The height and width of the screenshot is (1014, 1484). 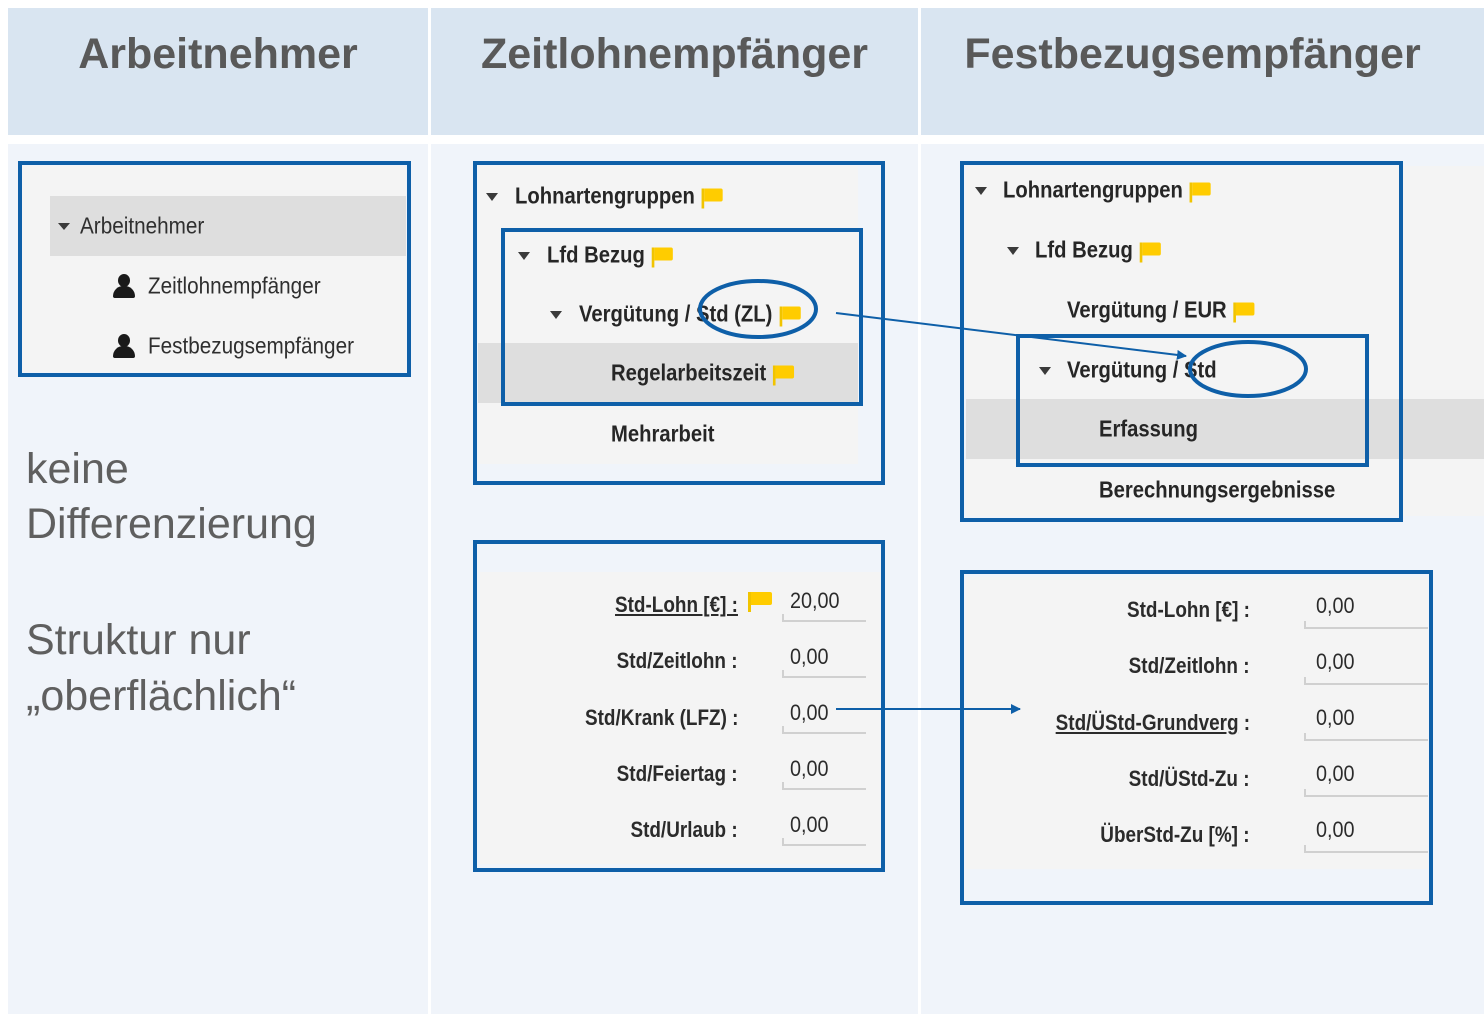 I want to click on note-line: Struktur nur, so click(x=138, y=640).